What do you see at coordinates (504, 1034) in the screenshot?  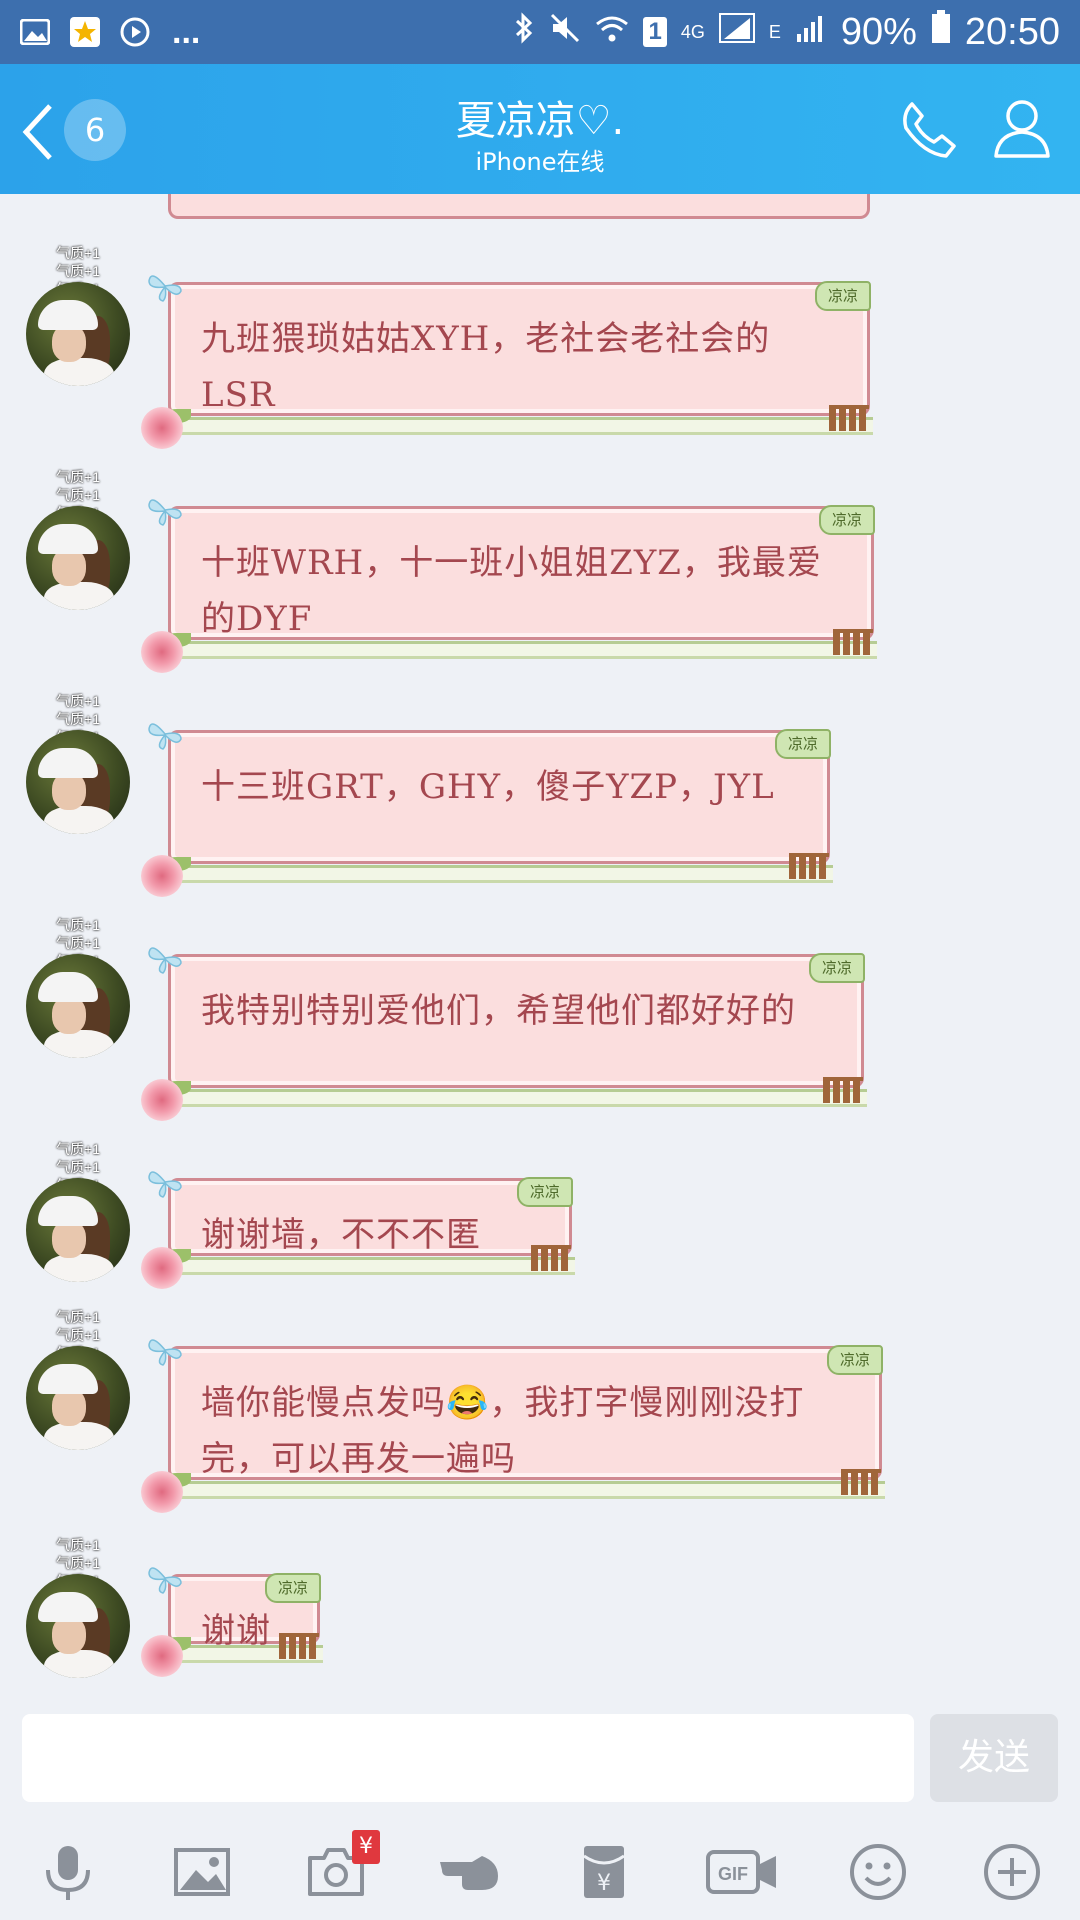 I see `message-bubble: 凉凉 我特别特别爱他们，希望他们都好好的` at bounding box center [504, 1034].